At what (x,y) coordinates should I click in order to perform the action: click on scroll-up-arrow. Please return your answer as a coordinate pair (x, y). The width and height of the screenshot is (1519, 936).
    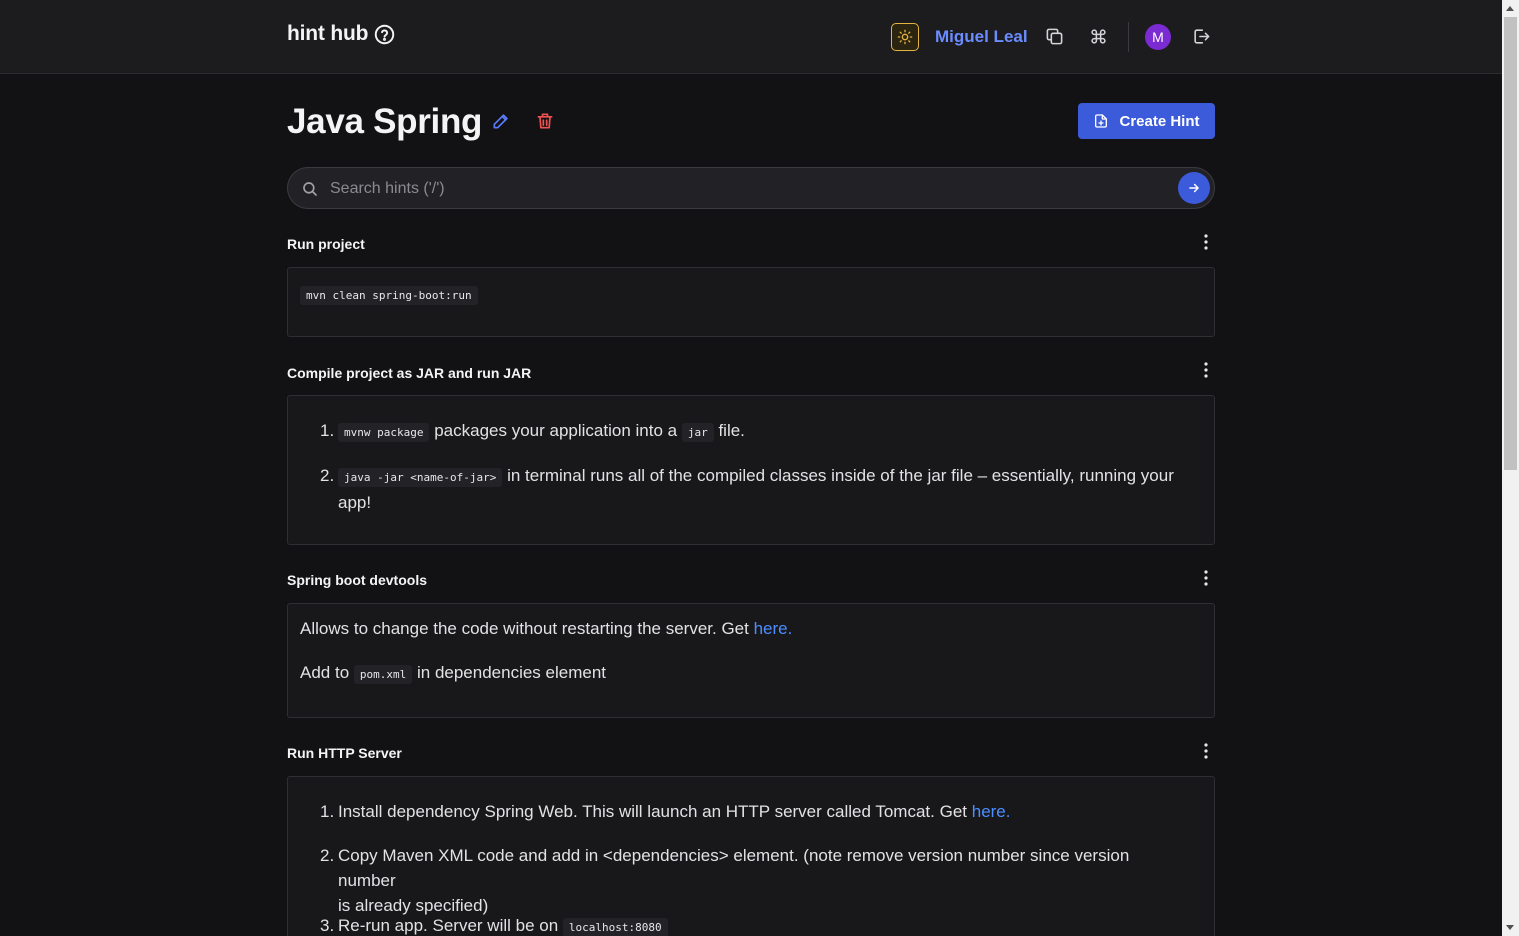
    Looking at the image, I should click on (1510, 8).